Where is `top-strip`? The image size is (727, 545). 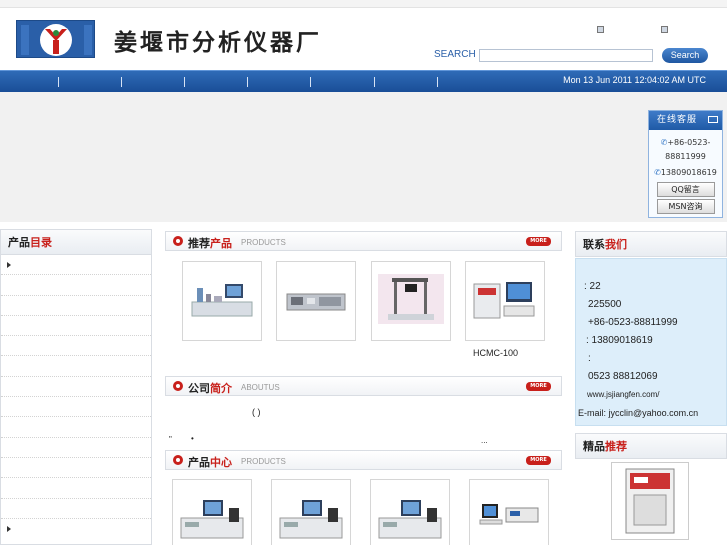 top-strip is located at coordinates (363, 4).